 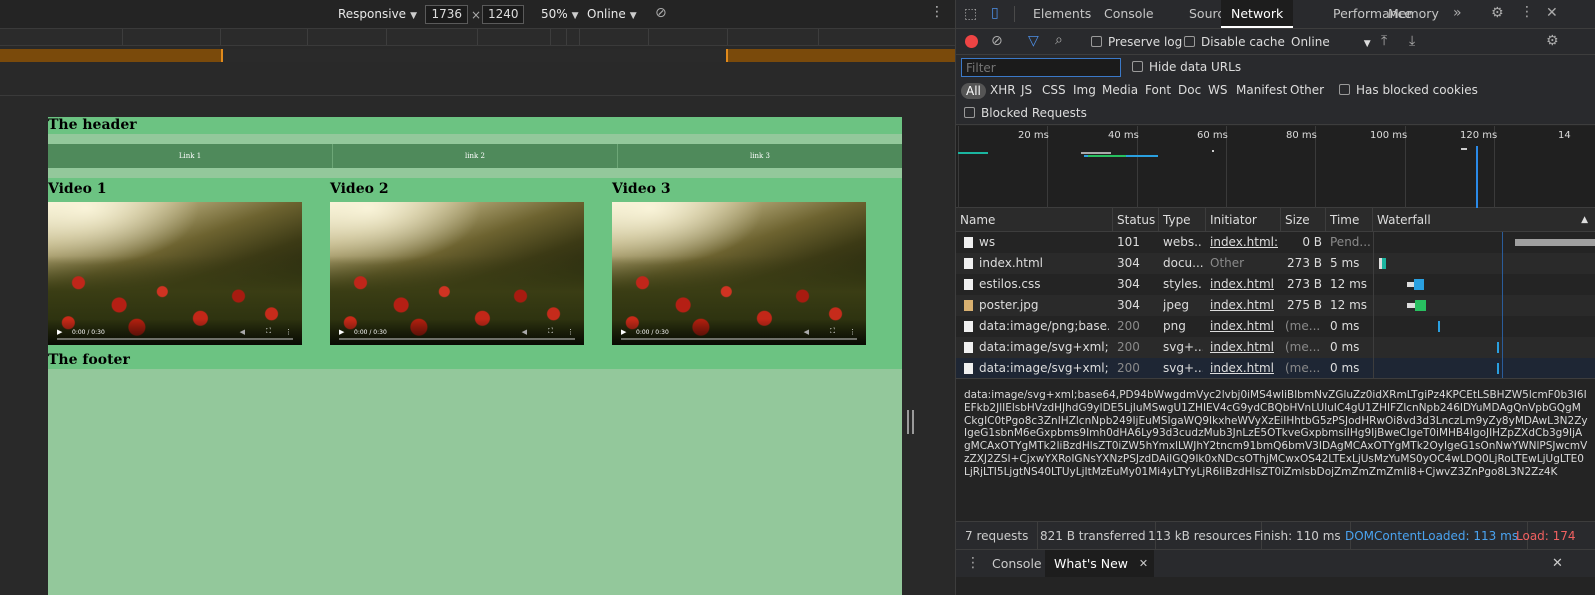 What do you see at coordinates (995, 13) in the screenshot?
I see `device-toggle-icon: ▯` at bounding box center [995, 13].